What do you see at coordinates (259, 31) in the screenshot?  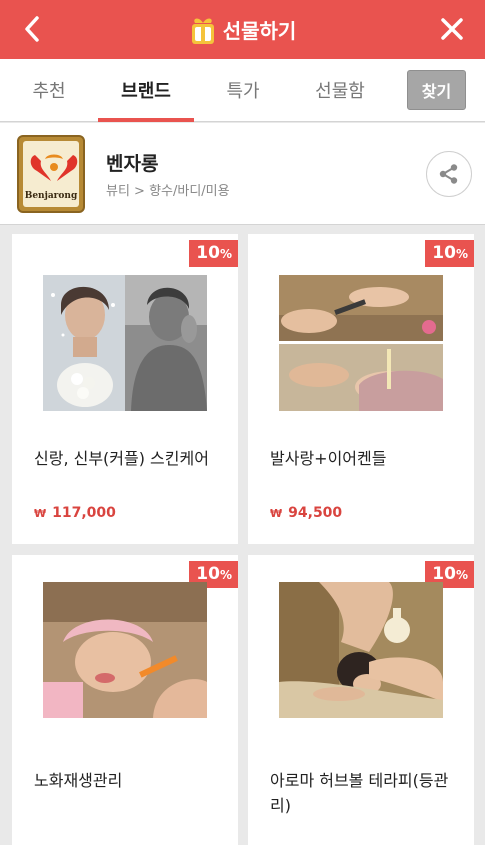 I see `page-title: 선물하기` at bounding box center [259, 31].